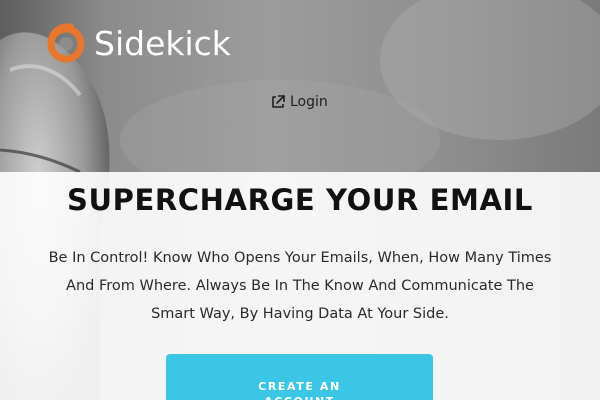 The height and width of the screenshot is (400, 600). I want to click on logo: Sidekick, so click(137, 44).